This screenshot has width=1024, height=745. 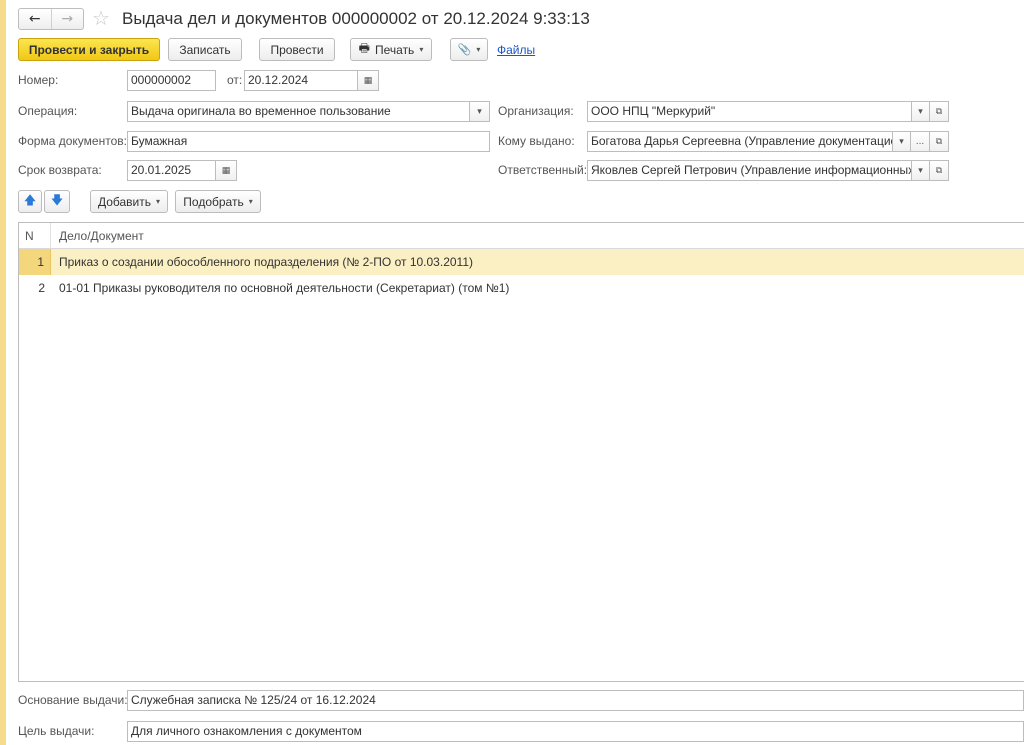 I want to click on doc-form-label: Форма документов:, so click(x=72, y=141).